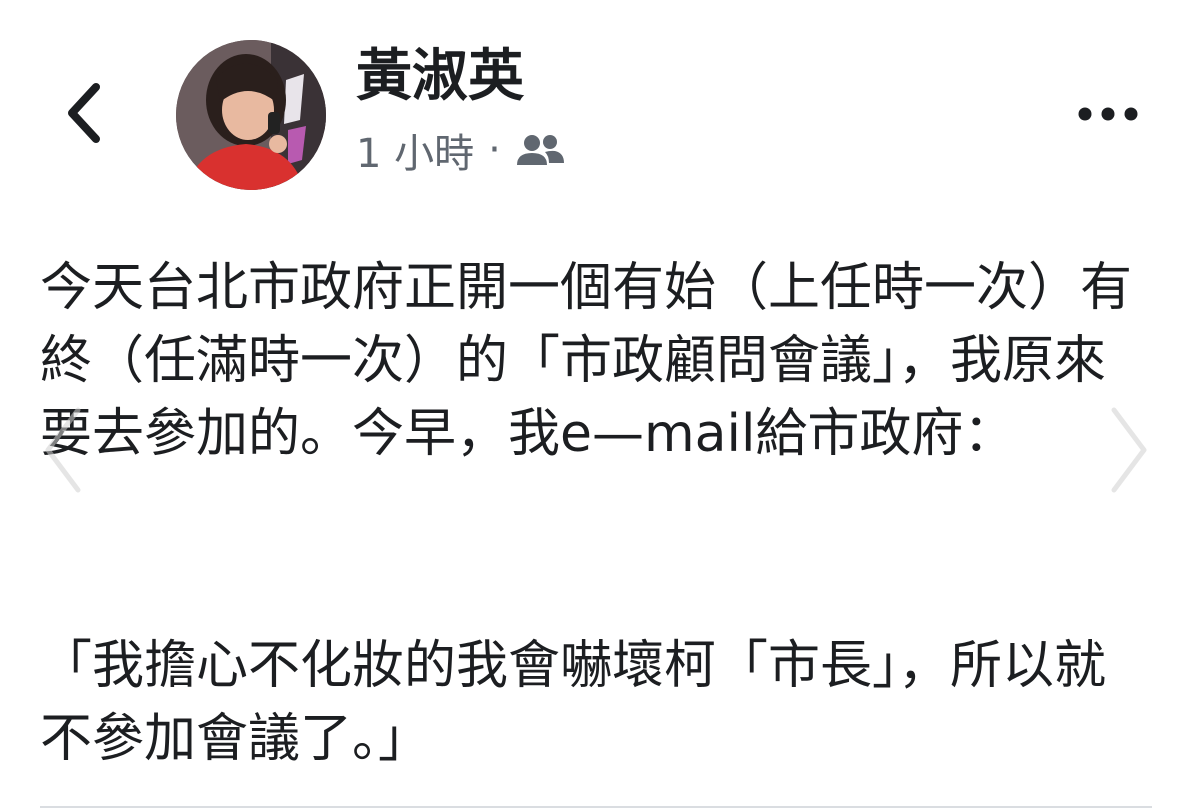  I want to click on friends-icon, so click(540, 150).